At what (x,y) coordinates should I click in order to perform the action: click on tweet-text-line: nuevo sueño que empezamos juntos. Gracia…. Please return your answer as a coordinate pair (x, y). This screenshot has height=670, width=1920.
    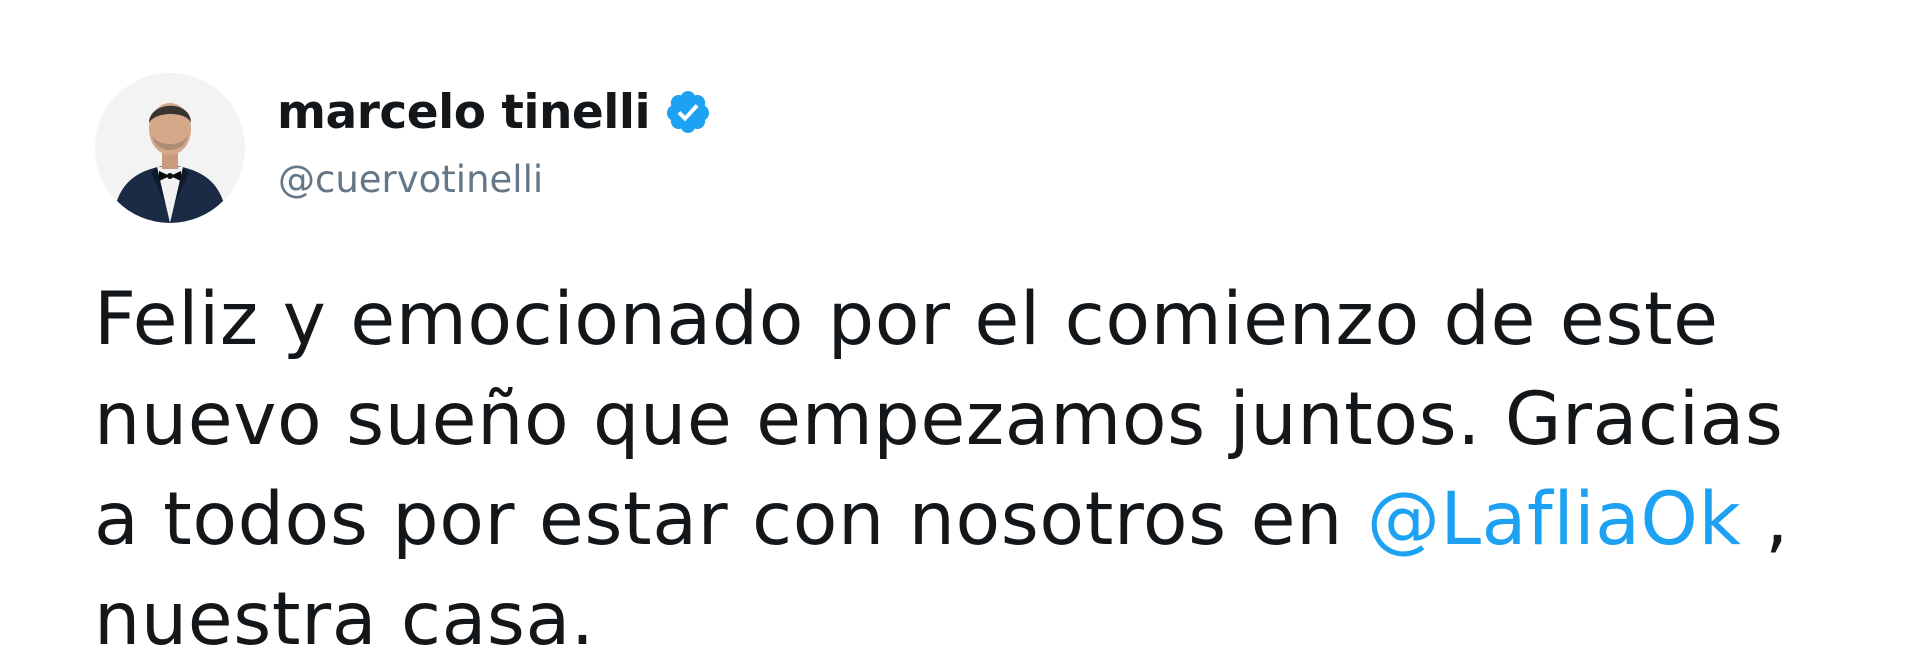
    Looking at the image, I should click on (939, 419).